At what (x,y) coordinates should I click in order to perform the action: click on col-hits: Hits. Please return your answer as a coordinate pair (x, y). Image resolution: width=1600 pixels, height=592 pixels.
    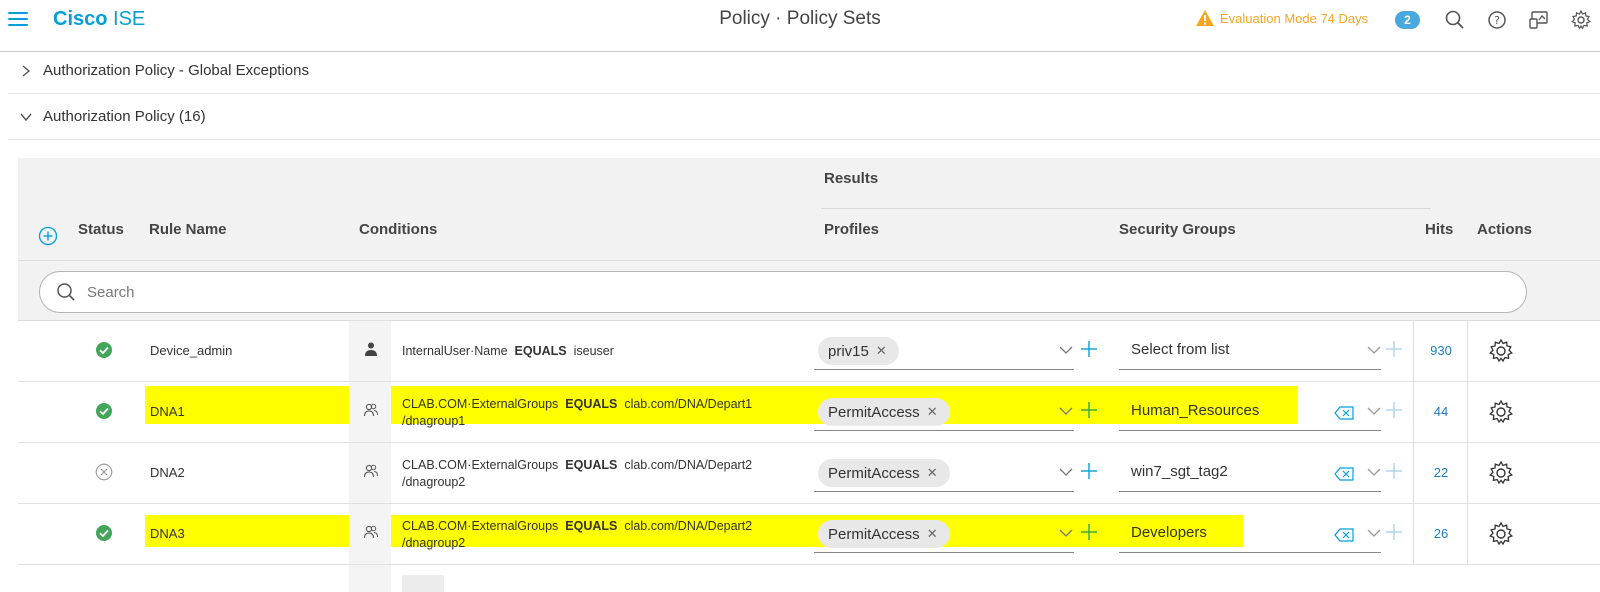
    Looking at the image, I should click on (1439, 229).